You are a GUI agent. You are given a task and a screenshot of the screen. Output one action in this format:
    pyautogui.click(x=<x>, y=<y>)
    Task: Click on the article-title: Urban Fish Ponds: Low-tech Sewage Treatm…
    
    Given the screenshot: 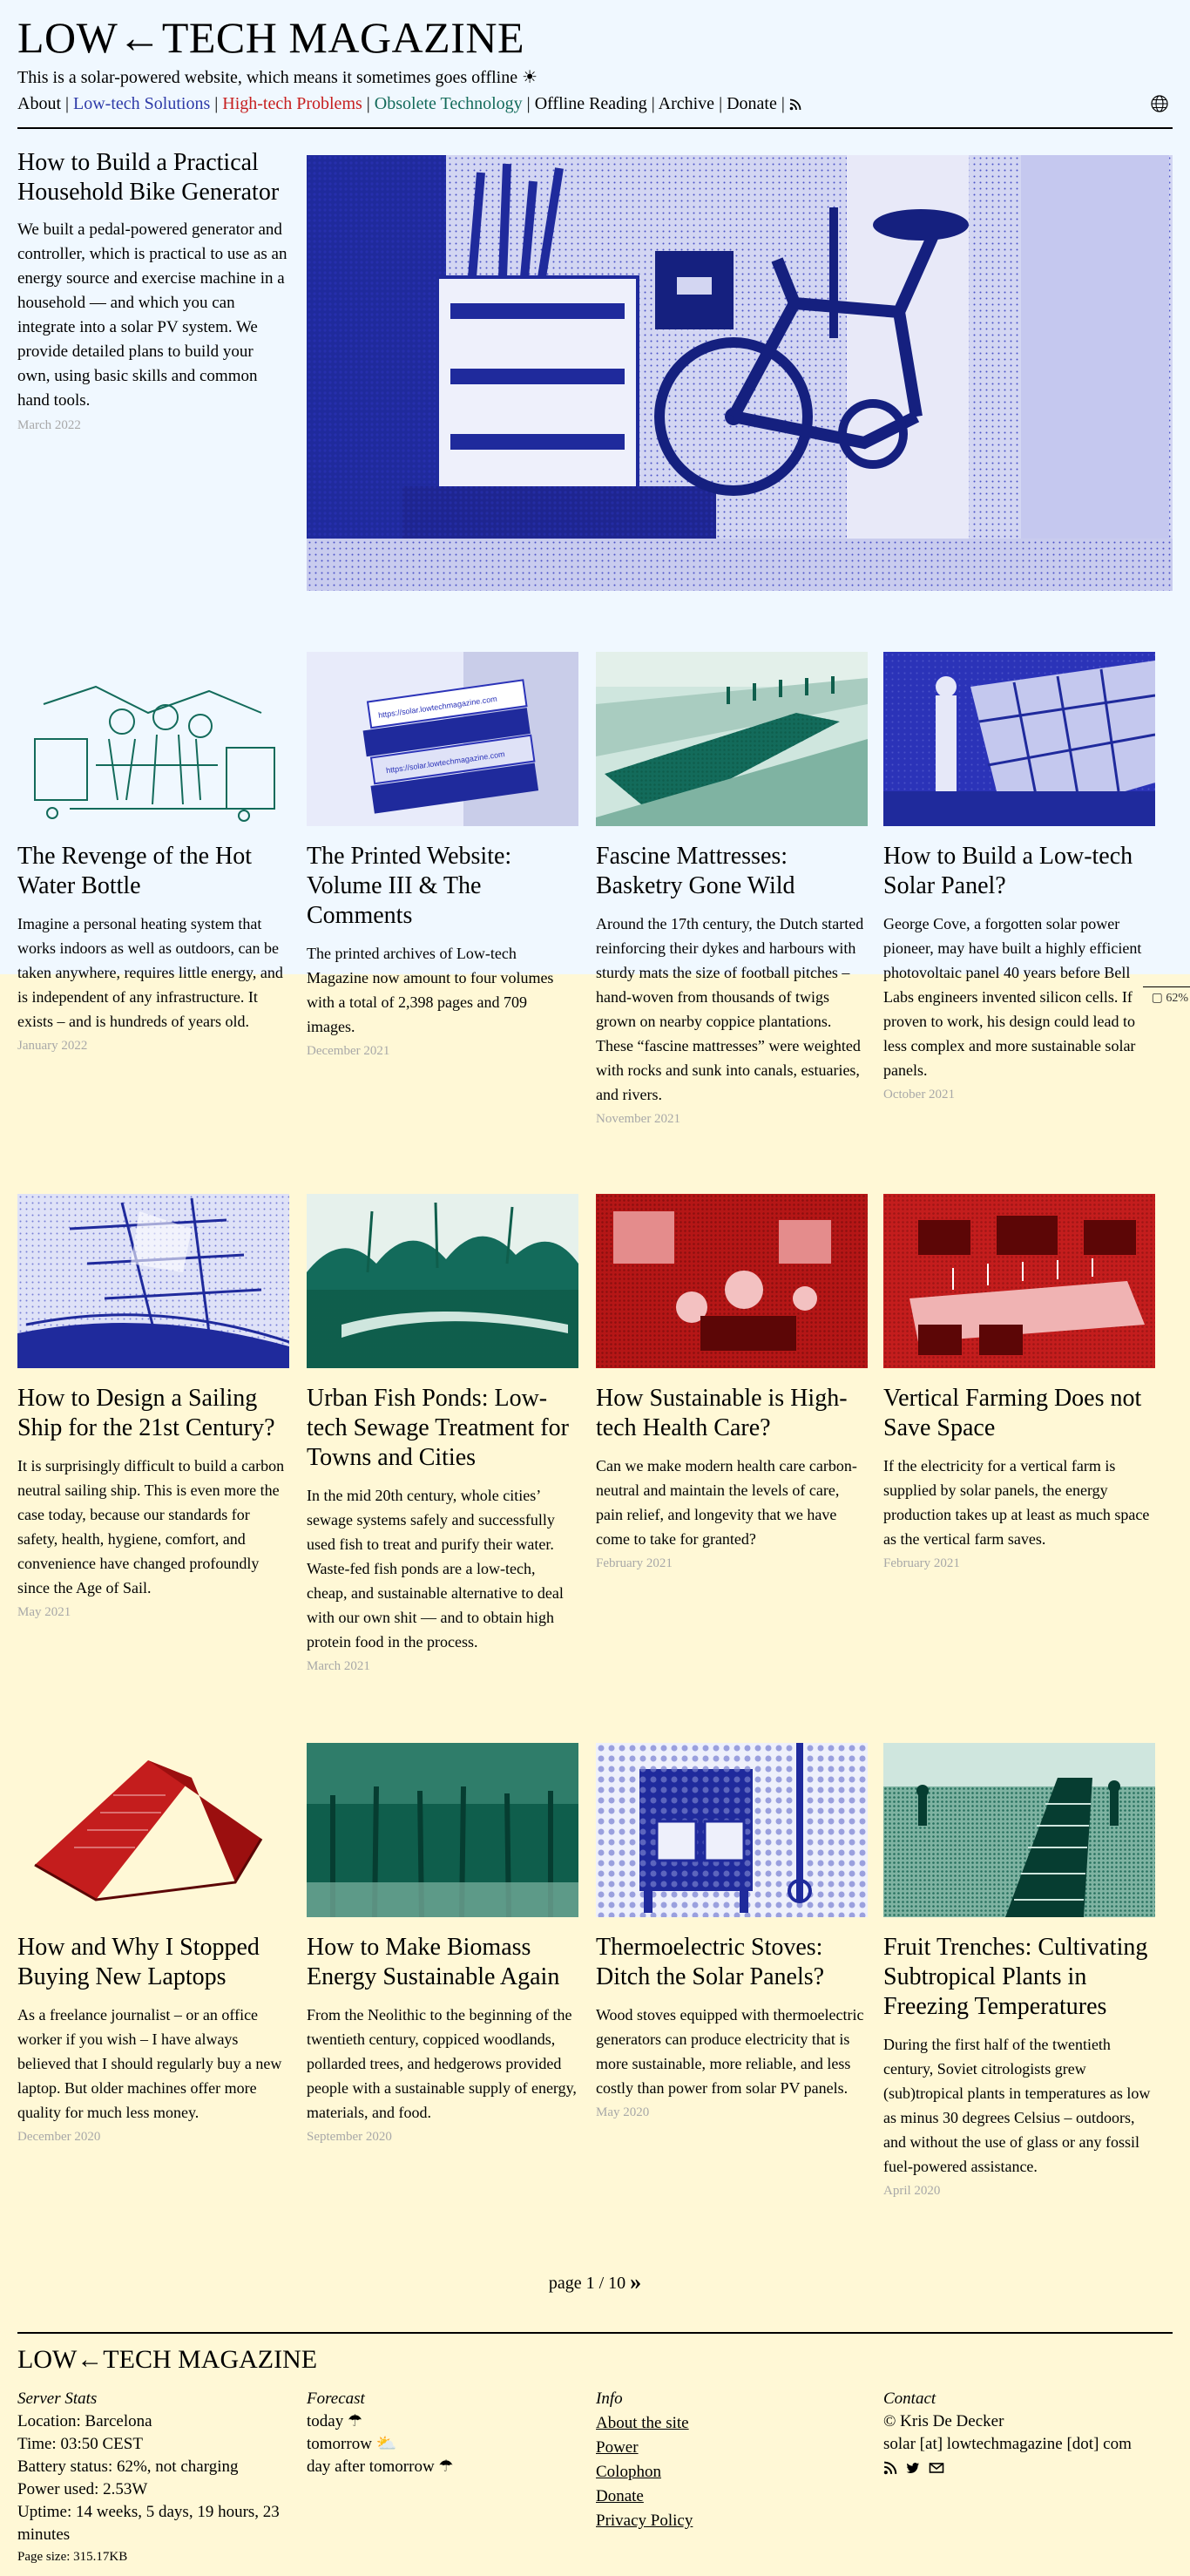 What is the action you would take?
    pyautogui.click(x=442, y=1429)
    